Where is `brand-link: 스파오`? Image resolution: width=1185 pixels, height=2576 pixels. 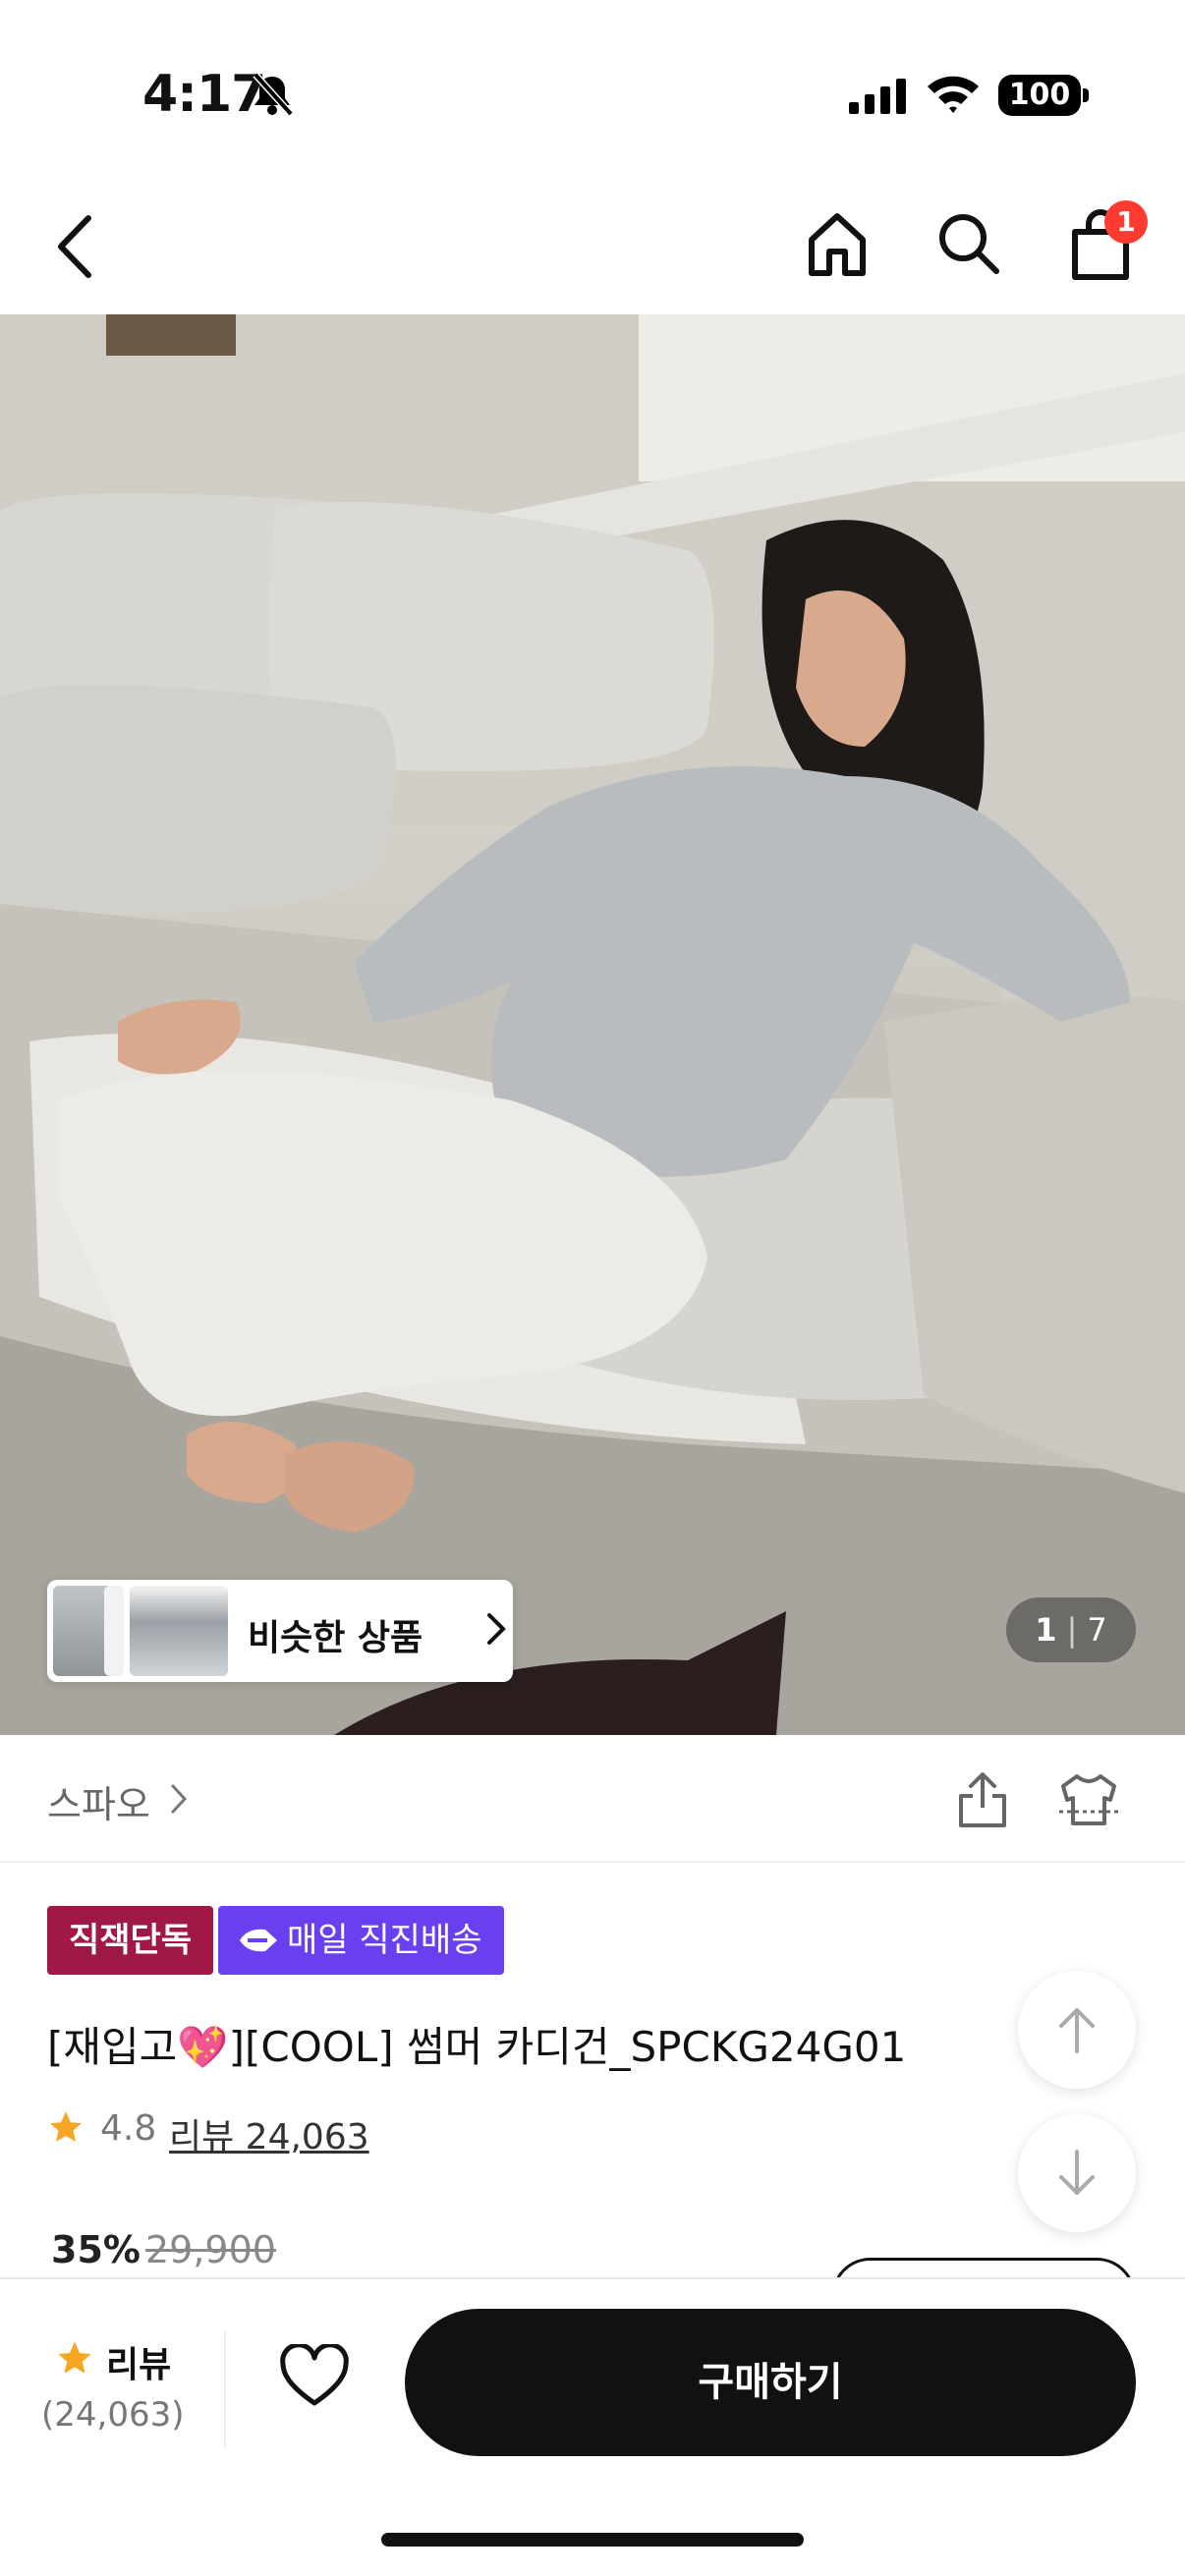 brand-link: 스파오 is located at coordinates (99, 1801).